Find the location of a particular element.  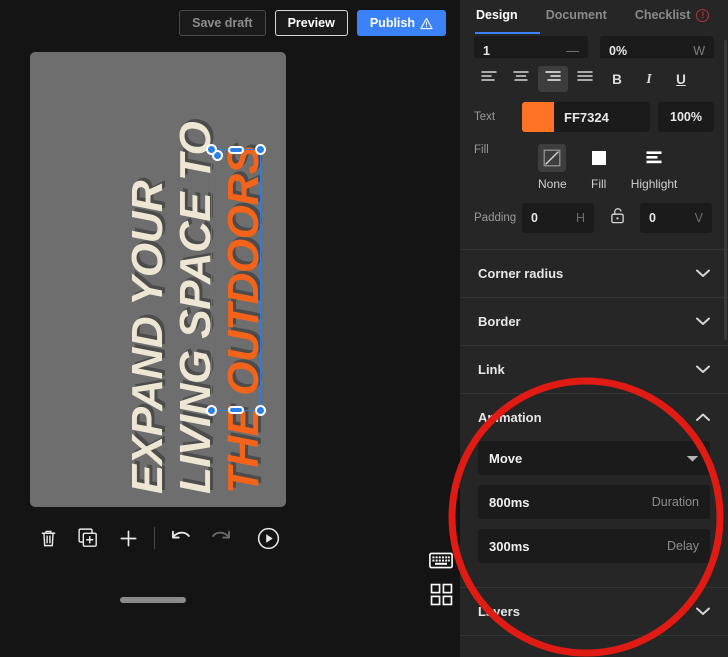

toolbar-divider is located at coordinates (154, 538).